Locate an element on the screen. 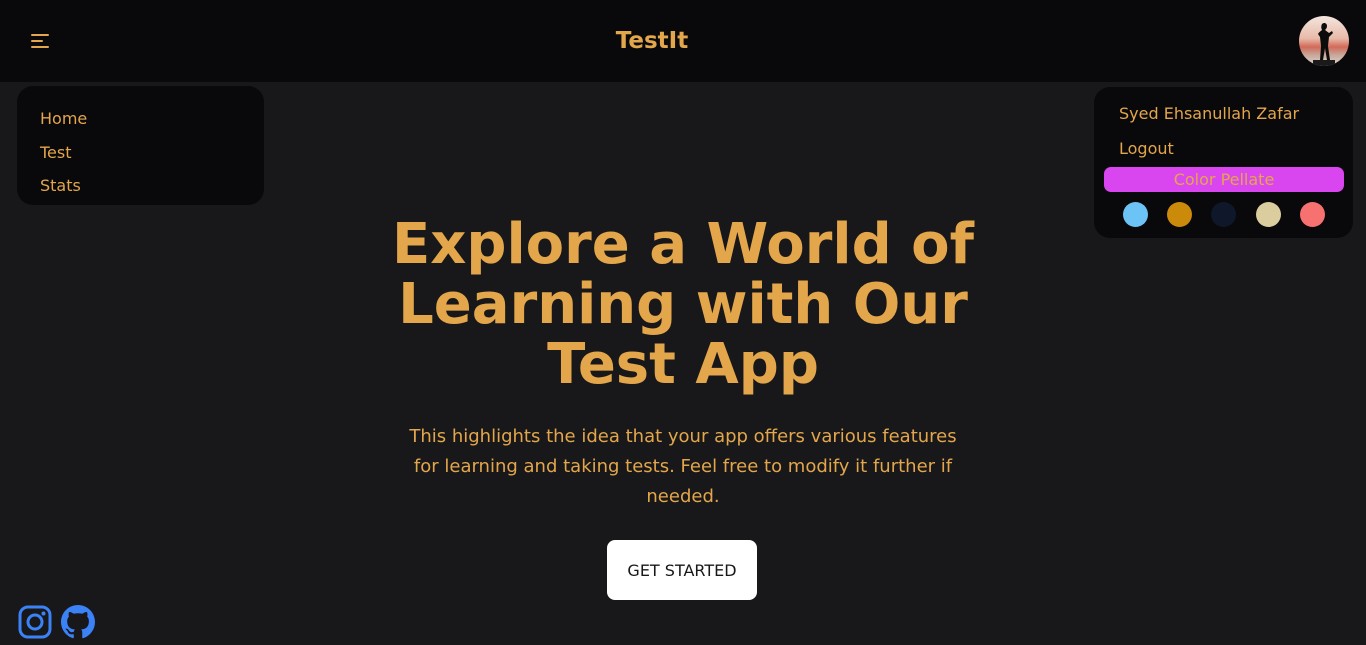 The width and height of the screenshot is (1366, 645). nav-item-test: Test is located at coordinates (130, 153).